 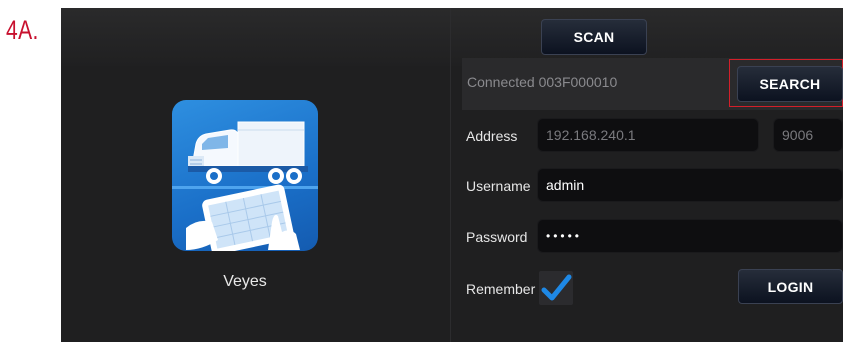 I want to click on step-label: 4A., so click(x=22, y=30).